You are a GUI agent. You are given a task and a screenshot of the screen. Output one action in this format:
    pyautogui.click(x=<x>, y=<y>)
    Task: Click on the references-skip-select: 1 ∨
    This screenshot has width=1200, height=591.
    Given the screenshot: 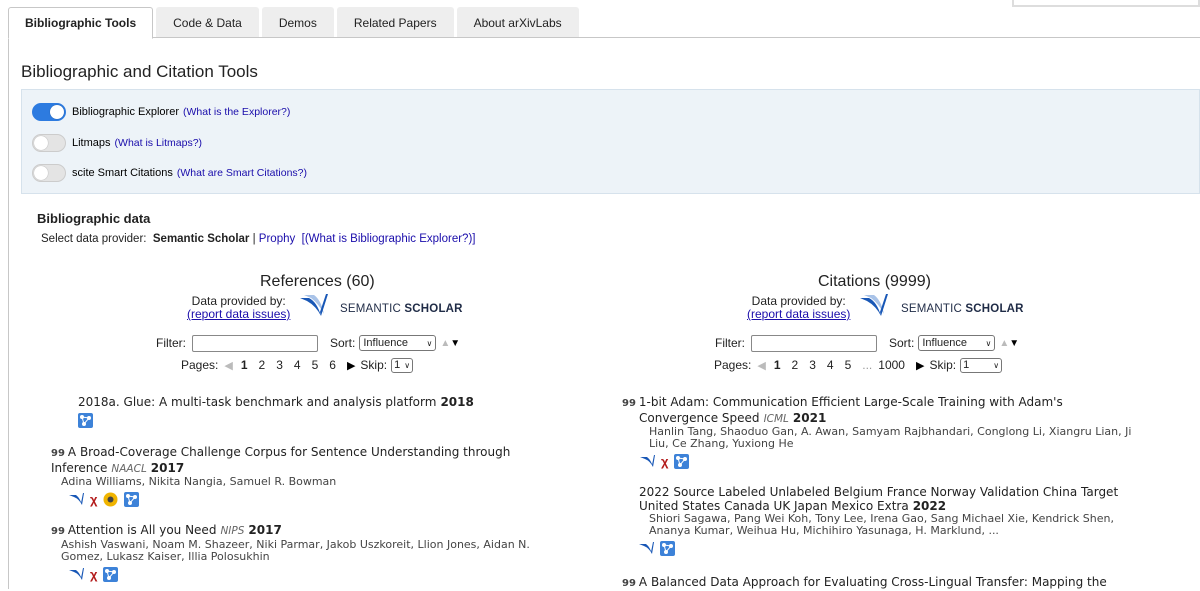 What is the action you would take?
    pyautogui.click(x=402, y=365)
    